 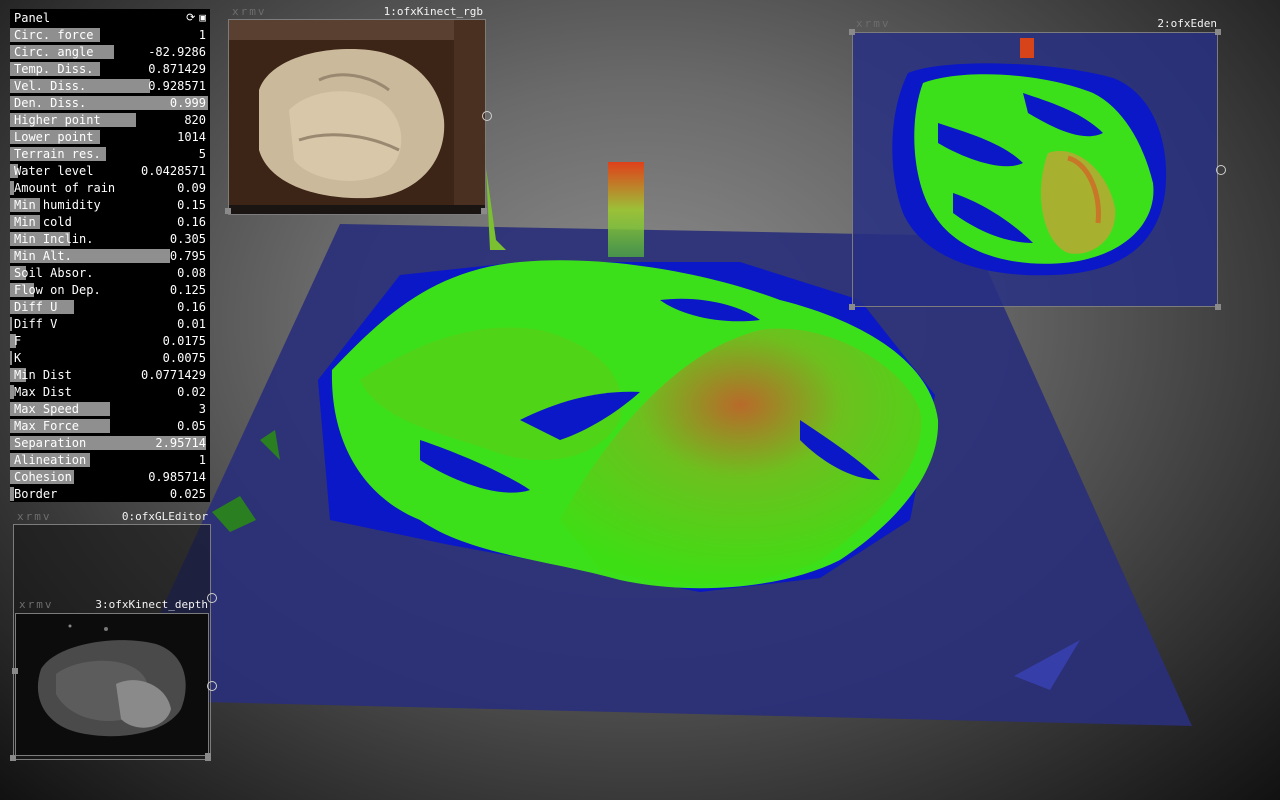 I want to click on slider-value: 5, so click(x=202, y=154).